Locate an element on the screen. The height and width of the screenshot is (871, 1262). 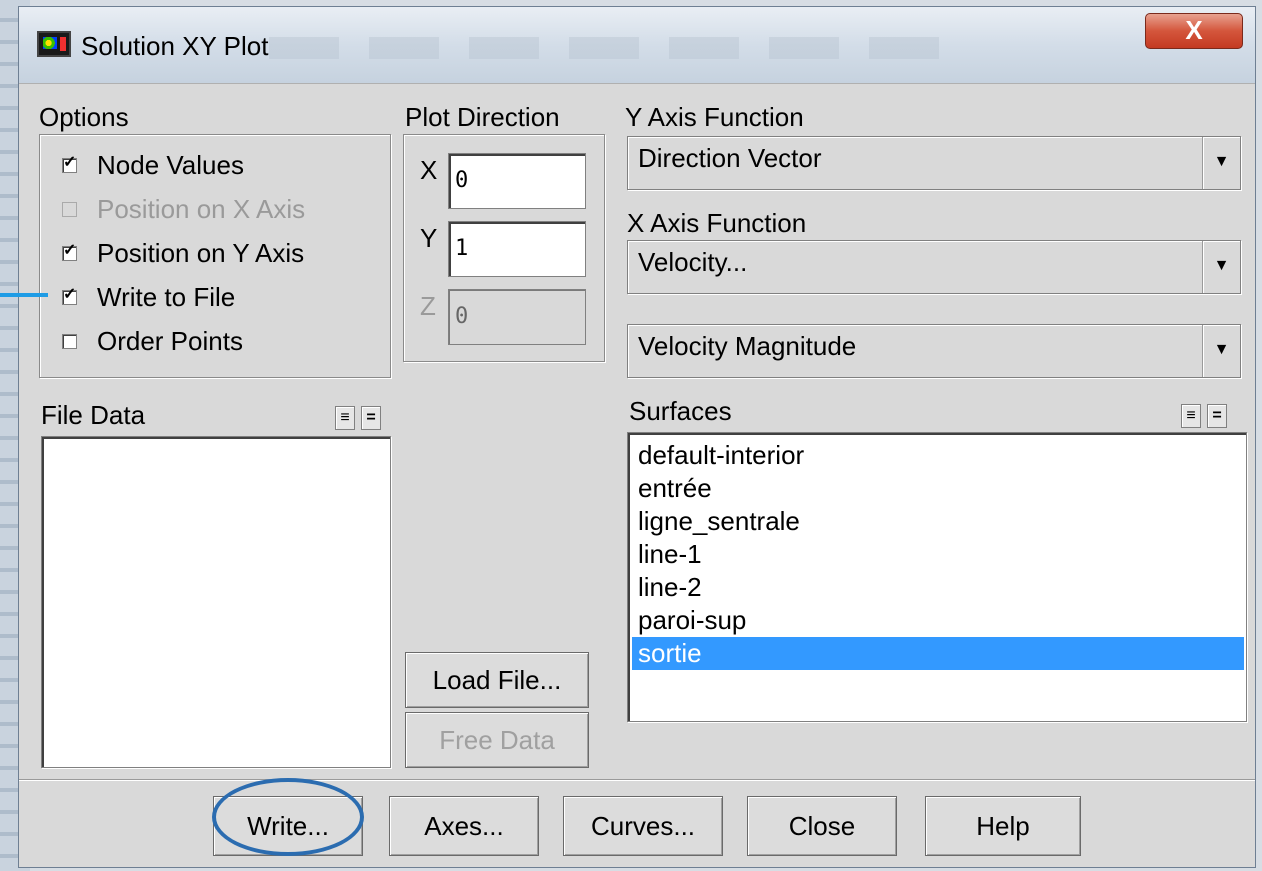
list-item: default-interior is located at coordinates (938, 455).